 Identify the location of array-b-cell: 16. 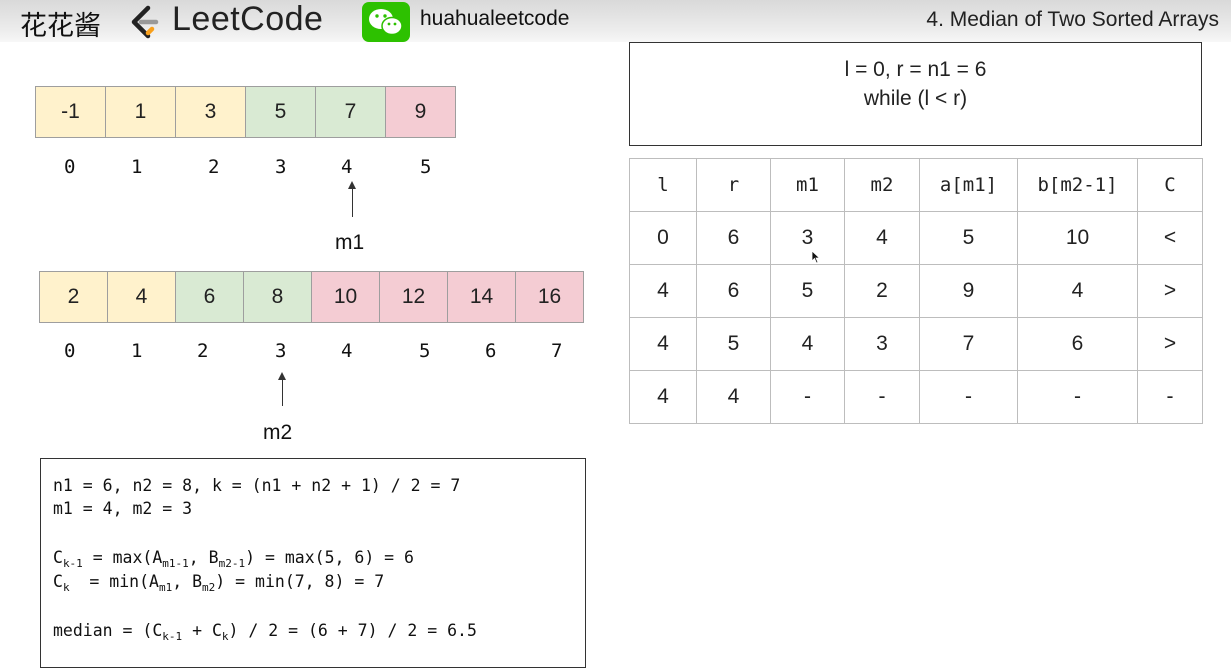
(549, 297).